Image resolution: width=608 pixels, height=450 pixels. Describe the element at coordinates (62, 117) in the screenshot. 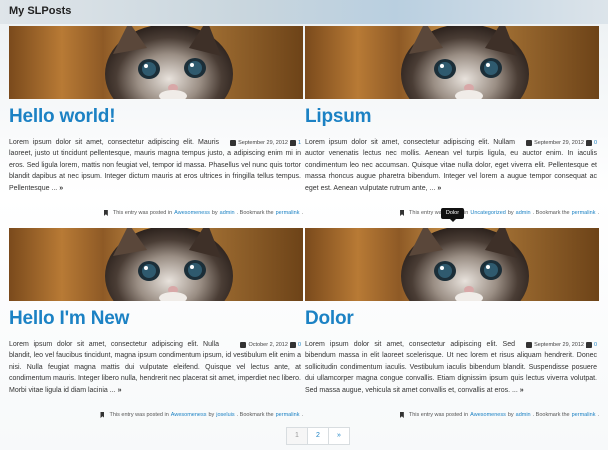

I see `post-title: Hello world!` at that location.